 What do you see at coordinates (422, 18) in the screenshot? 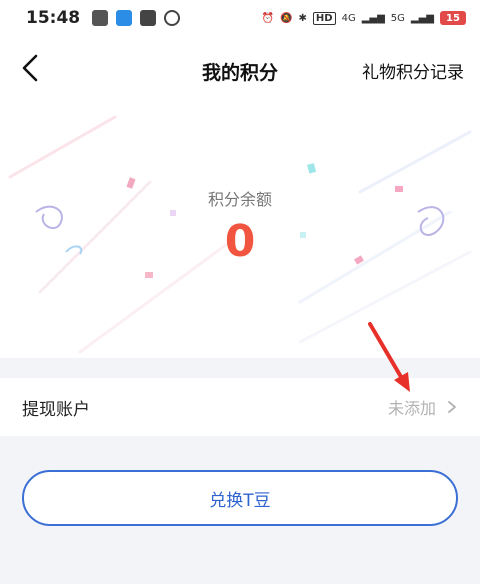
I see `wifi-icon: ▂▄▆` at bounding box center [422, 18].